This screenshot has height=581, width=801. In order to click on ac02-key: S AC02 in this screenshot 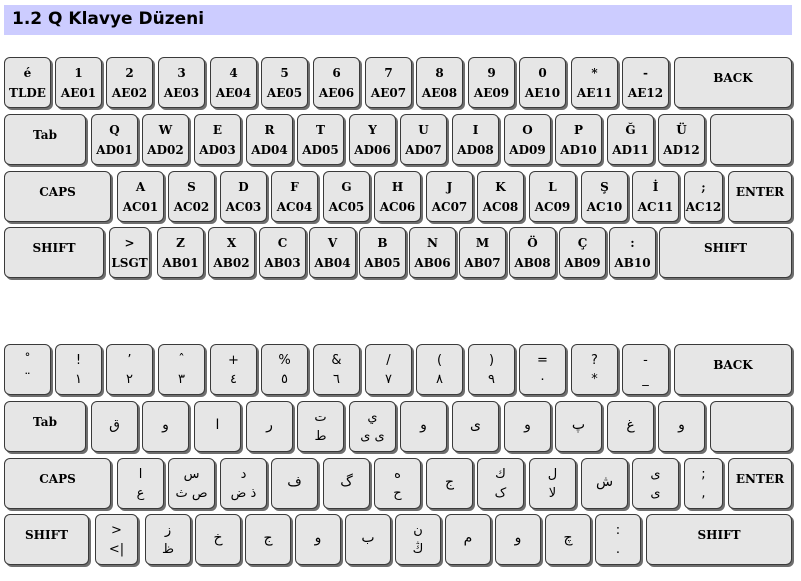, I will do `click(191, 196)`.